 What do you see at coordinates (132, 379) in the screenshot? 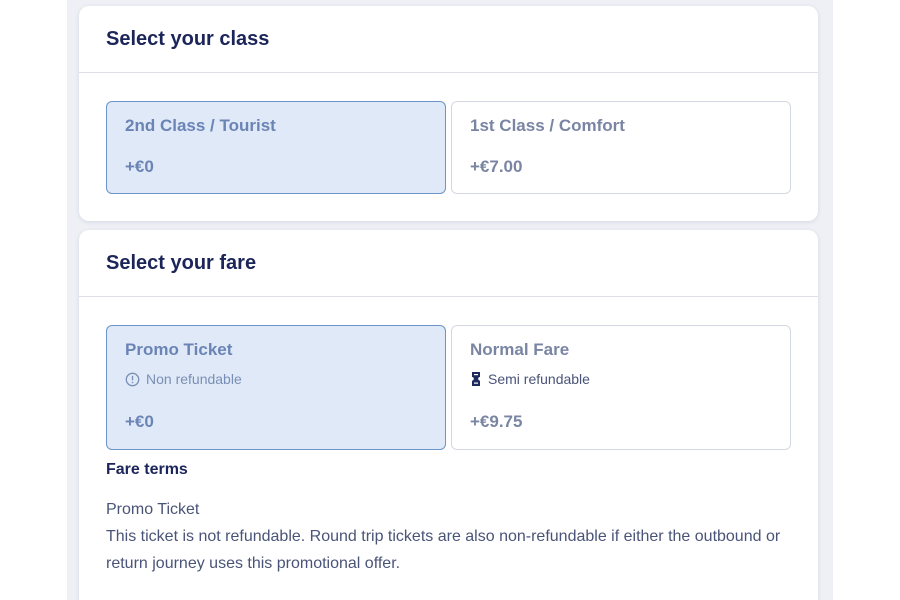
I see `info-circle-icon` at bounding box center [132, 379].